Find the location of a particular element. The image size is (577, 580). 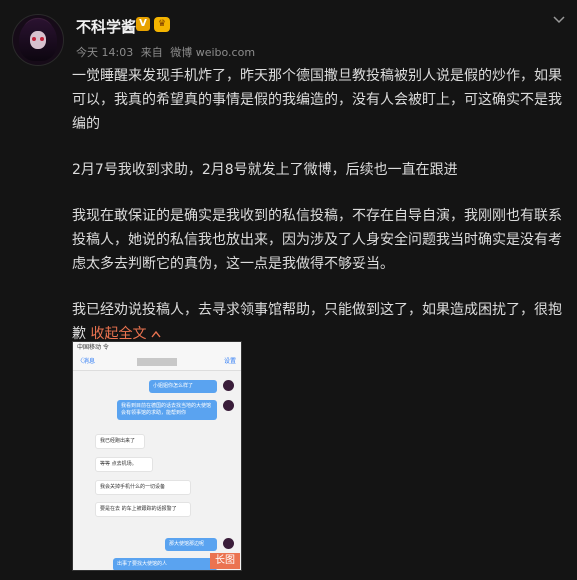

message-bubble-out: 出事了要找大使馆的人 is located at coordinates (165, 564).